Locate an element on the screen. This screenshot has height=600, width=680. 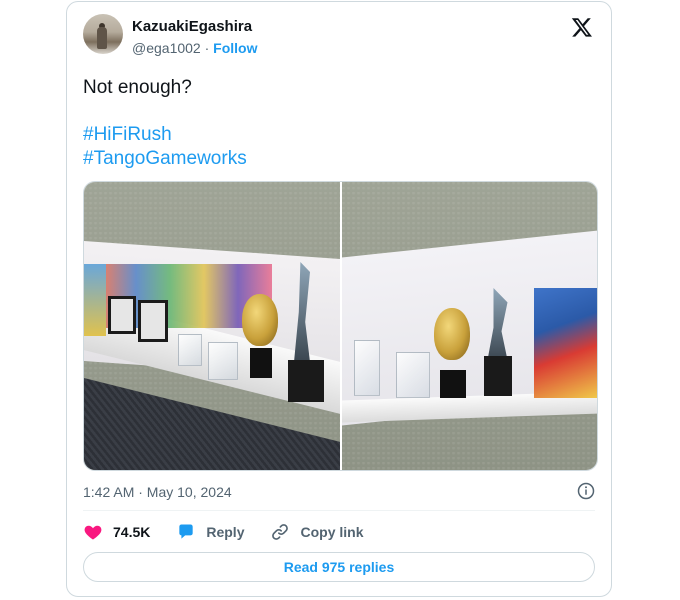
reply-label: Reply is located at coordinates (225, 532).